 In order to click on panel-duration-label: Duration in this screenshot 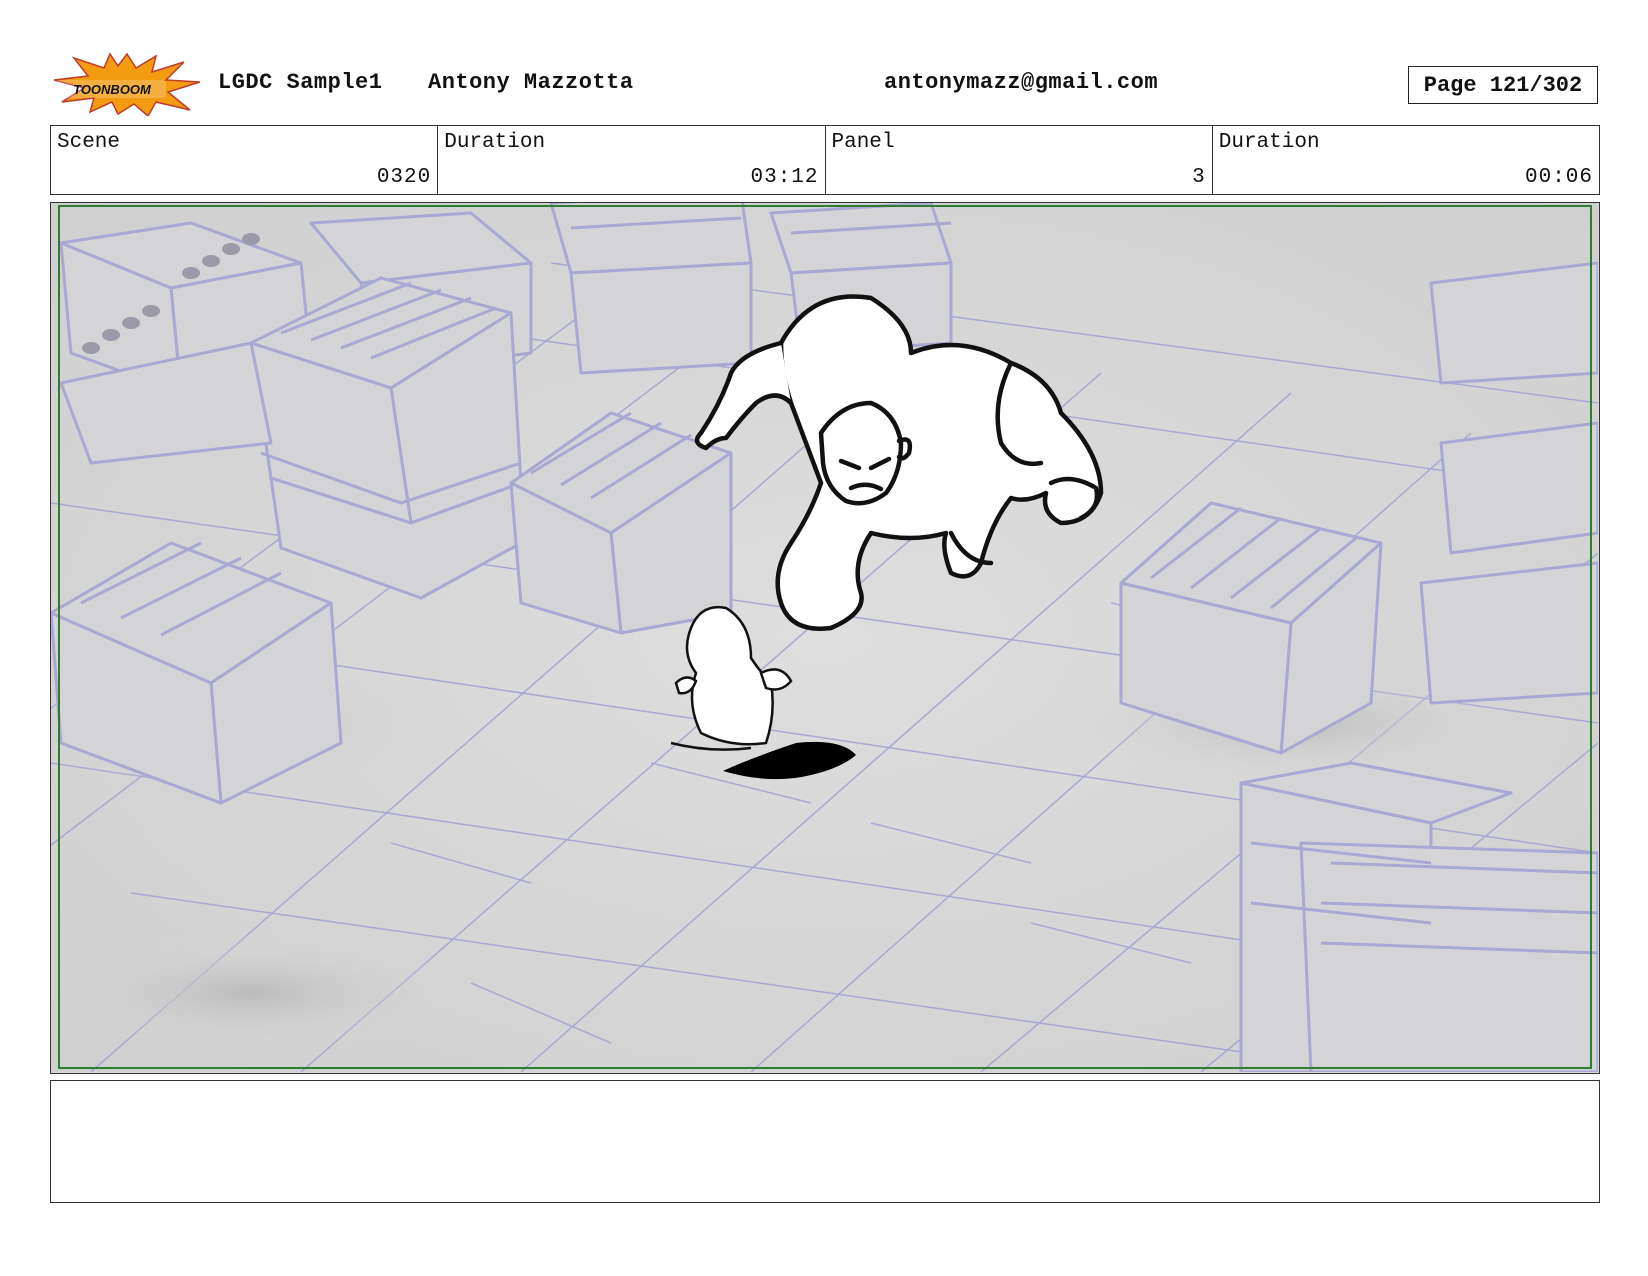, I will do `click(1269, 142)`.